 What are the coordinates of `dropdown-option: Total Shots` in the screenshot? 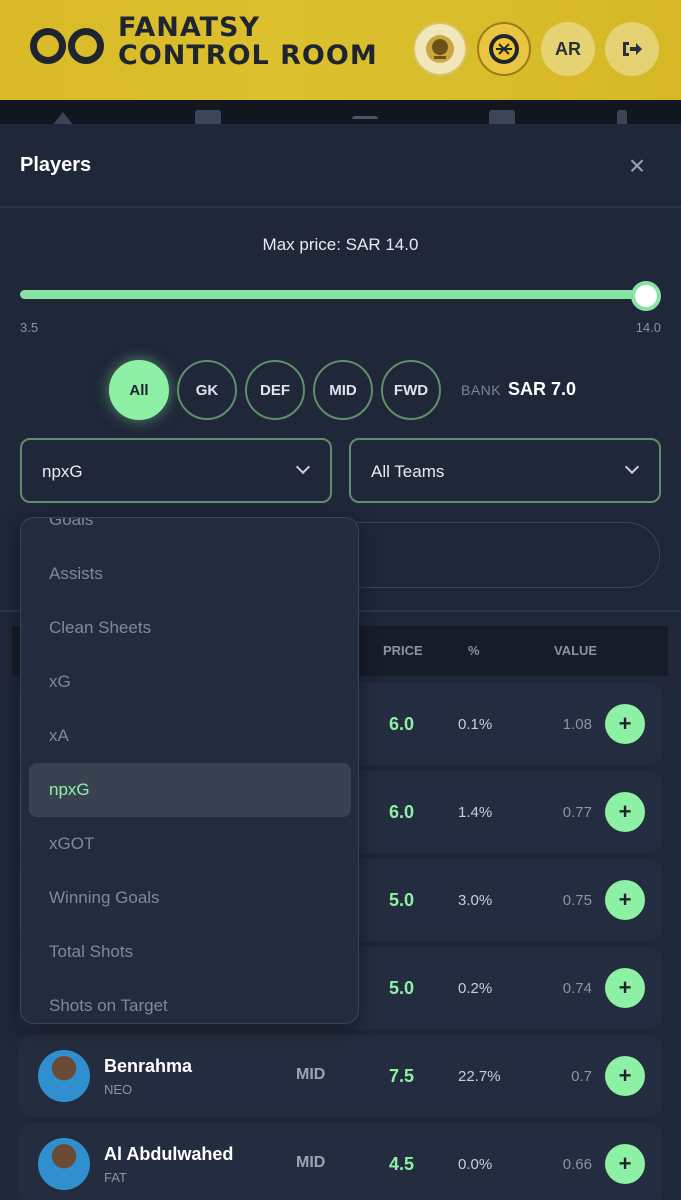 It's located at (91, 952).